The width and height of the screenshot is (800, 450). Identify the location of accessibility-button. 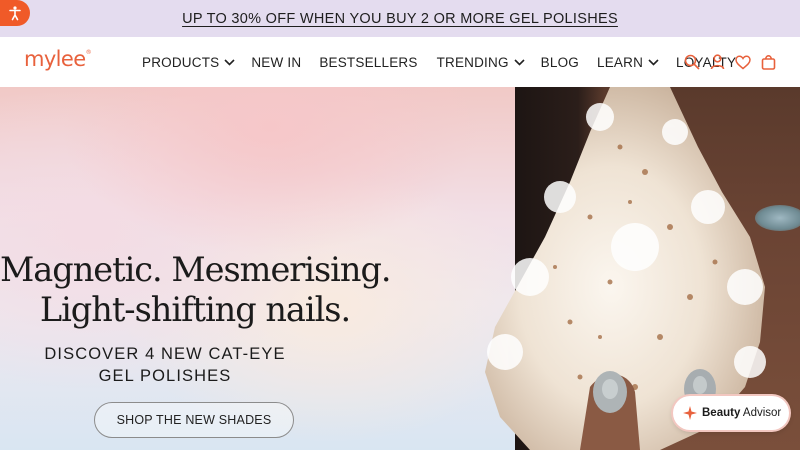
(15, 13).